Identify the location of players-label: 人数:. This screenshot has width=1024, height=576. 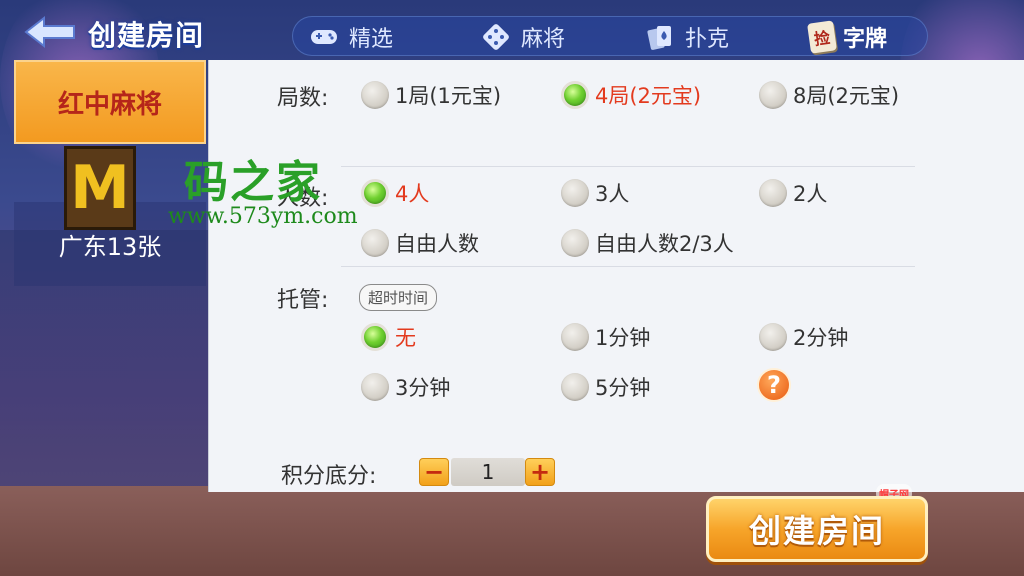
(303, 198).